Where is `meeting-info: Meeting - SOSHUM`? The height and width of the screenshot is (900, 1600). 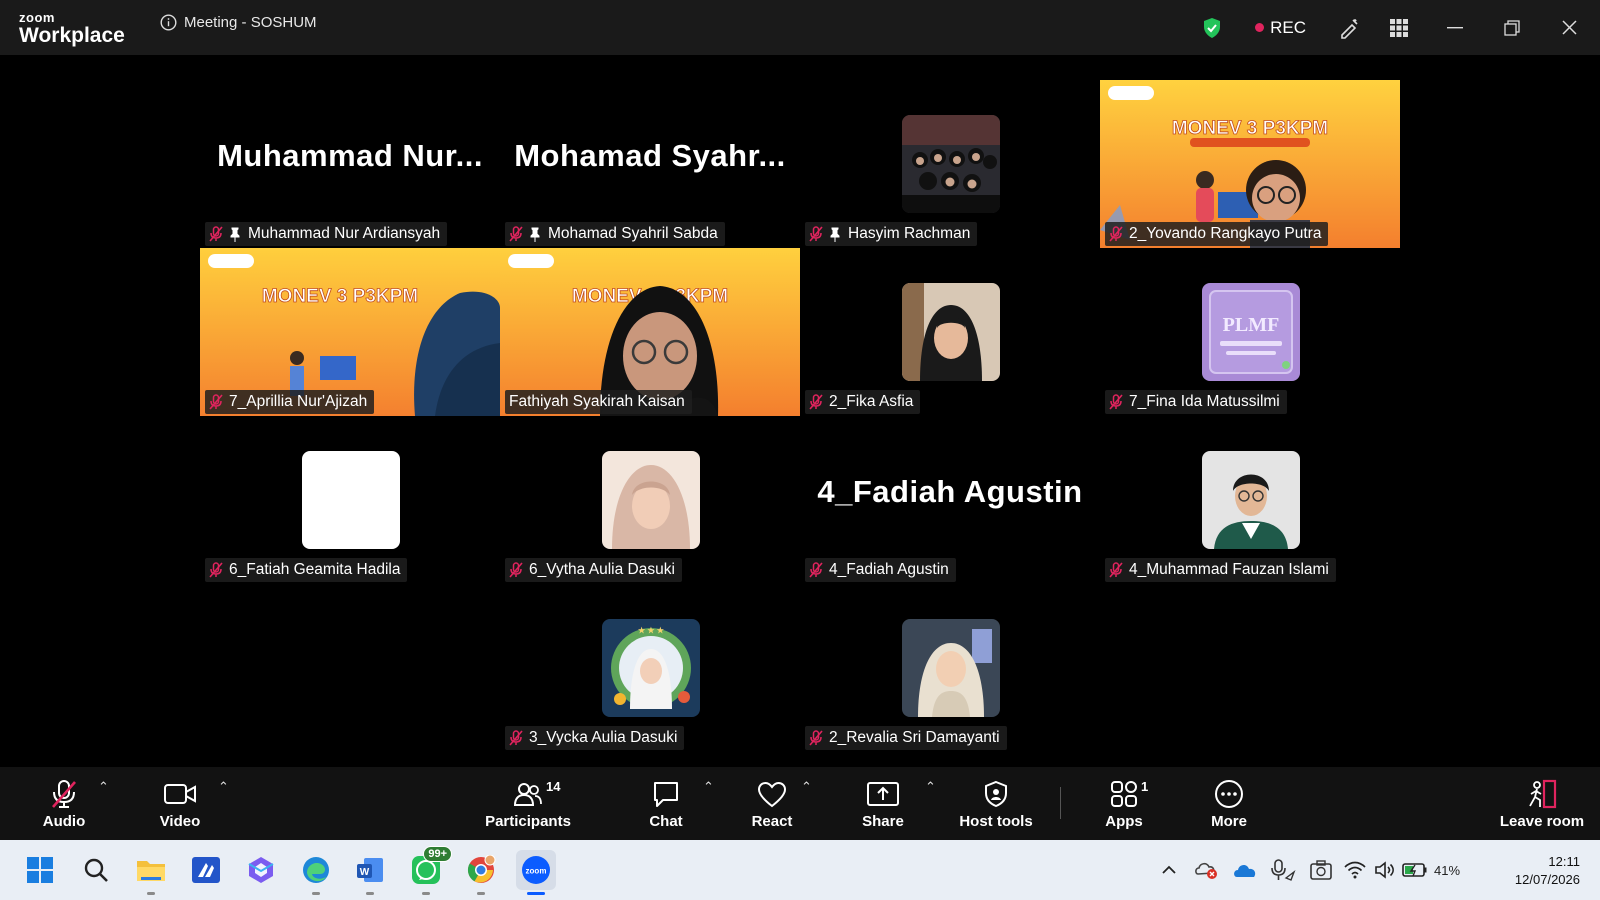
meeting-info: Meeting - SOSHUM is located at coordinates (238, 22).